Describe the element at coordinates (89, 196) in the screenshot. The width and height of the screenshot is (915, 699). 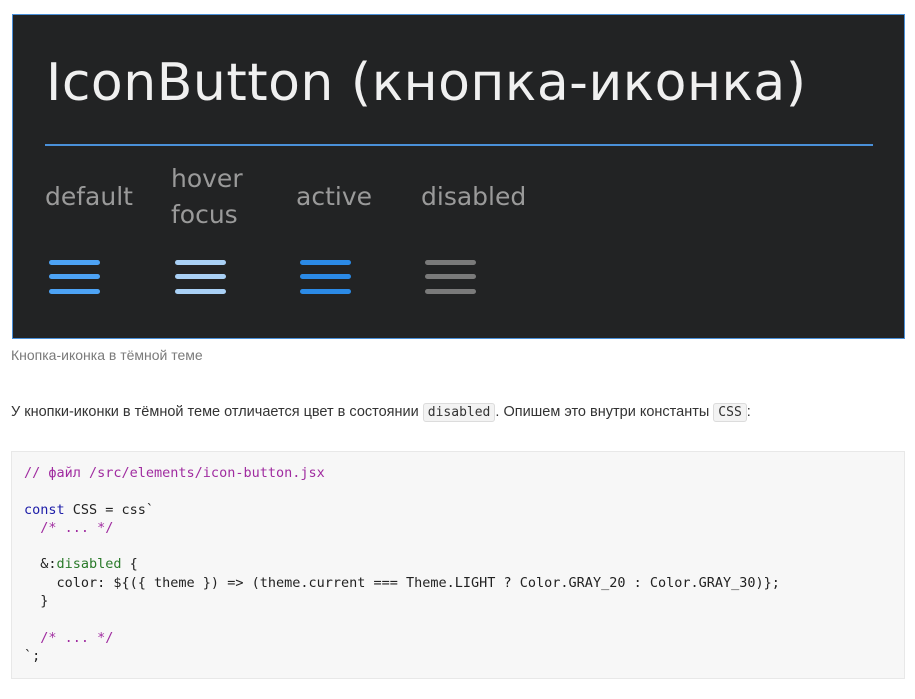
I see `state-label-default: default` at that location.